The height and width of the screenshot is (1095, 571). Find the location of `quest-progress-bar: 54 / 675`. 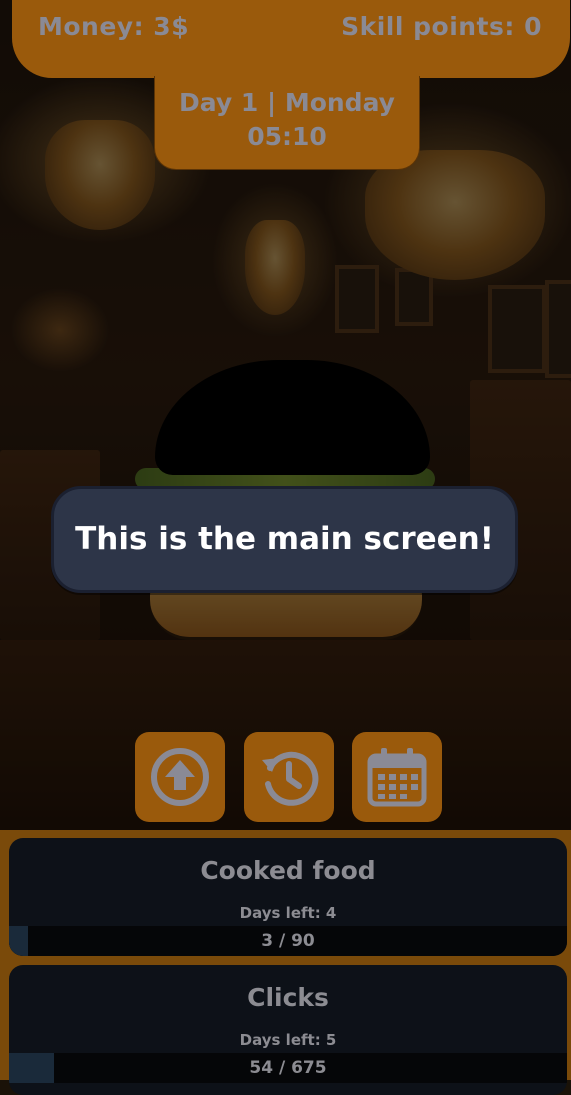

quest-progress-bar: 54 / 675 is located at coordinates (288, 1068).